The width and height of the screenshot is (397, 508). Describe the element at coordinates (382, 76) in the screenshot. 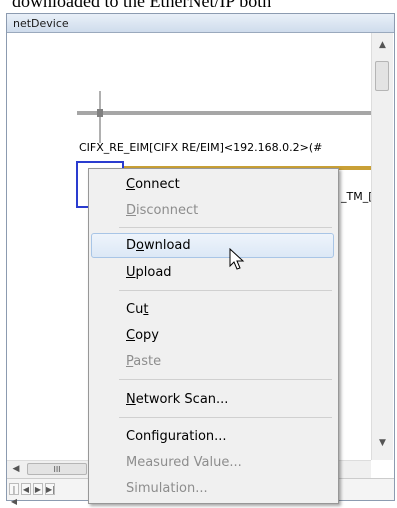

I see `vertical-scroll-thumb` at that location.